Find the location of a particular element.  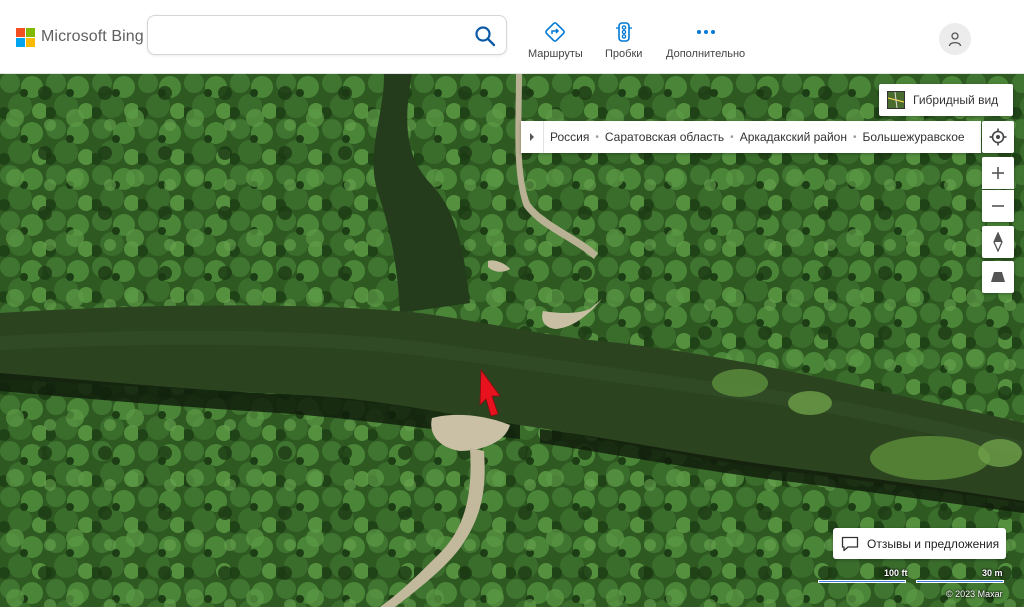

scale-label-metric: 30 m is located at coordinates (992, 573).